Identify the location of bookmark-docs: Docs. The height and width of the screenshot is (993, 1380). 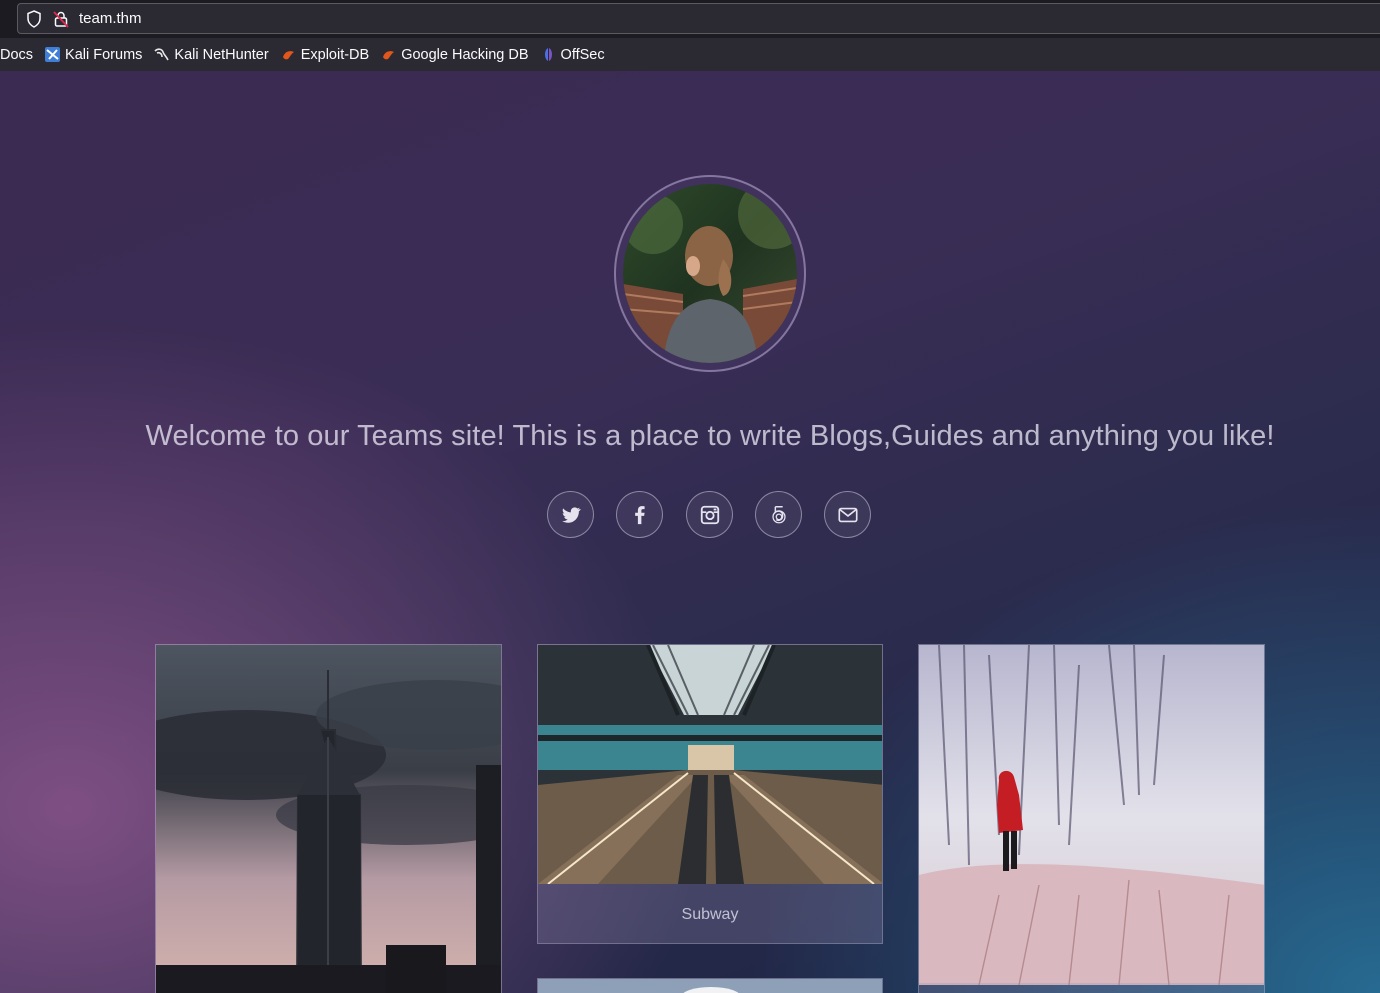
(16, 55).